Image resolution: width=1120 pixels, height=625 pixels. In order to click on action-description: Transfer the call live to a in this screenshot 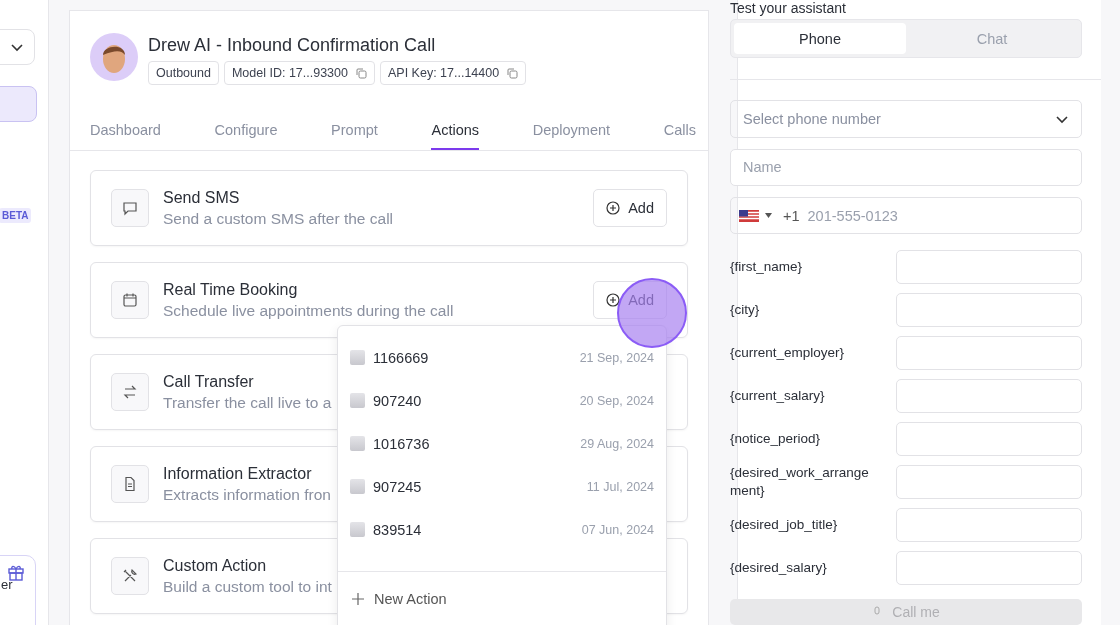, I will do `click(247, 402)`.